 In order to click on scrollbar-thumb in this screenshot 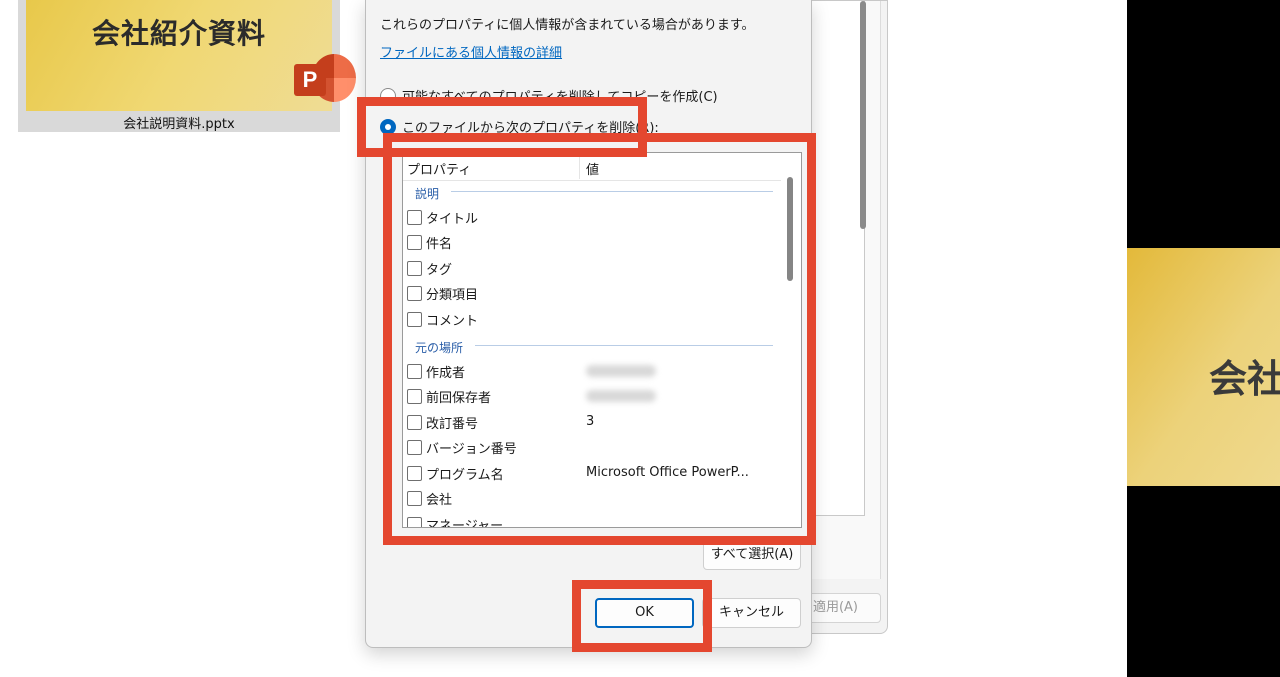, I will do `click(863, 115)`.